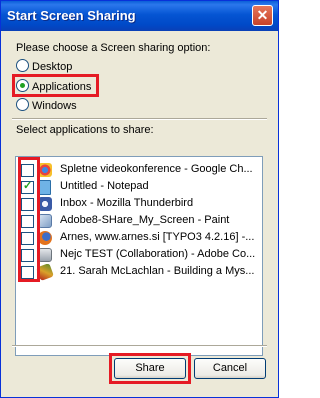 This screenshot has width=320, height=398. What do you see at coordinates (85, 130) in the screenshot?
I see `apps-prompt: Select applications to share:` at bounding box center [85, 130].